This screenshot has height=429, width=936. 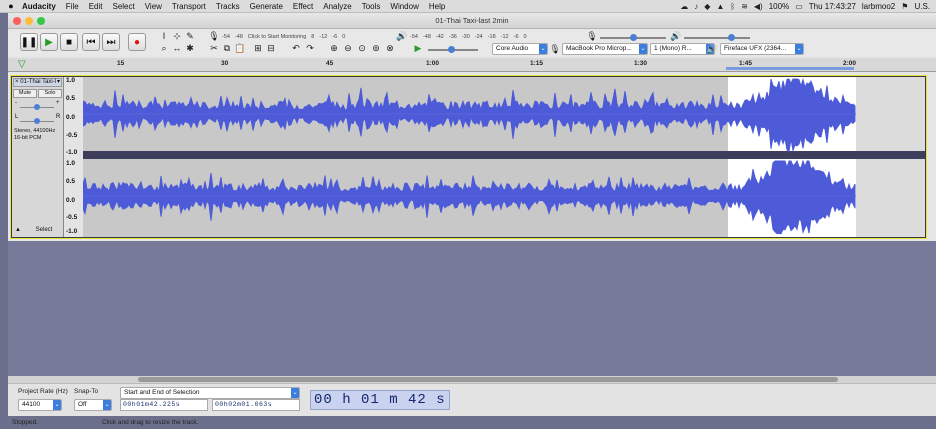 I want to click on select-track-button: Select, so click(x=44, y=230).